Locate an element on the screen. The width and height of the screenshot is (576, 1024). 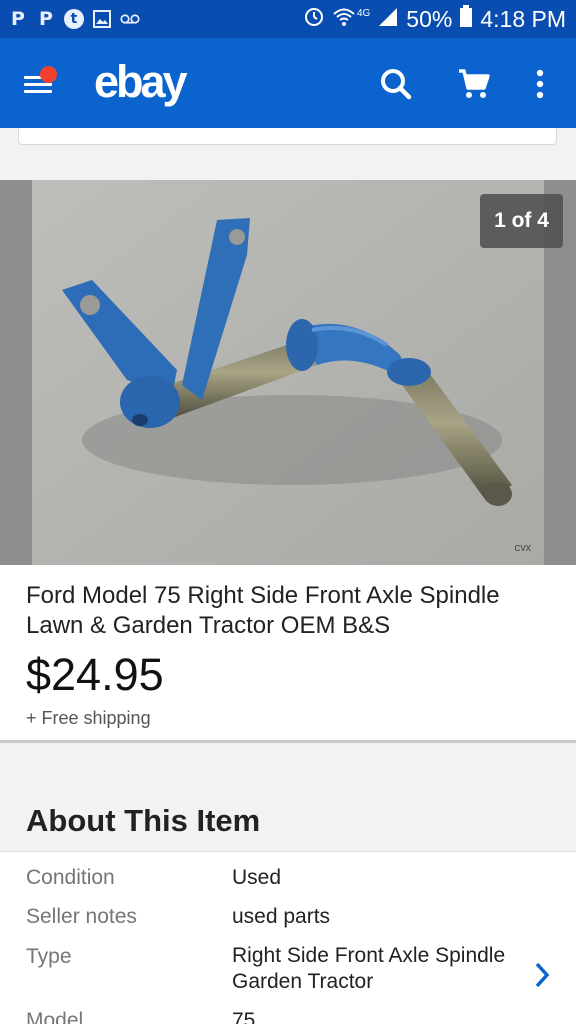
menu-button is located at coordinates (40, 84).